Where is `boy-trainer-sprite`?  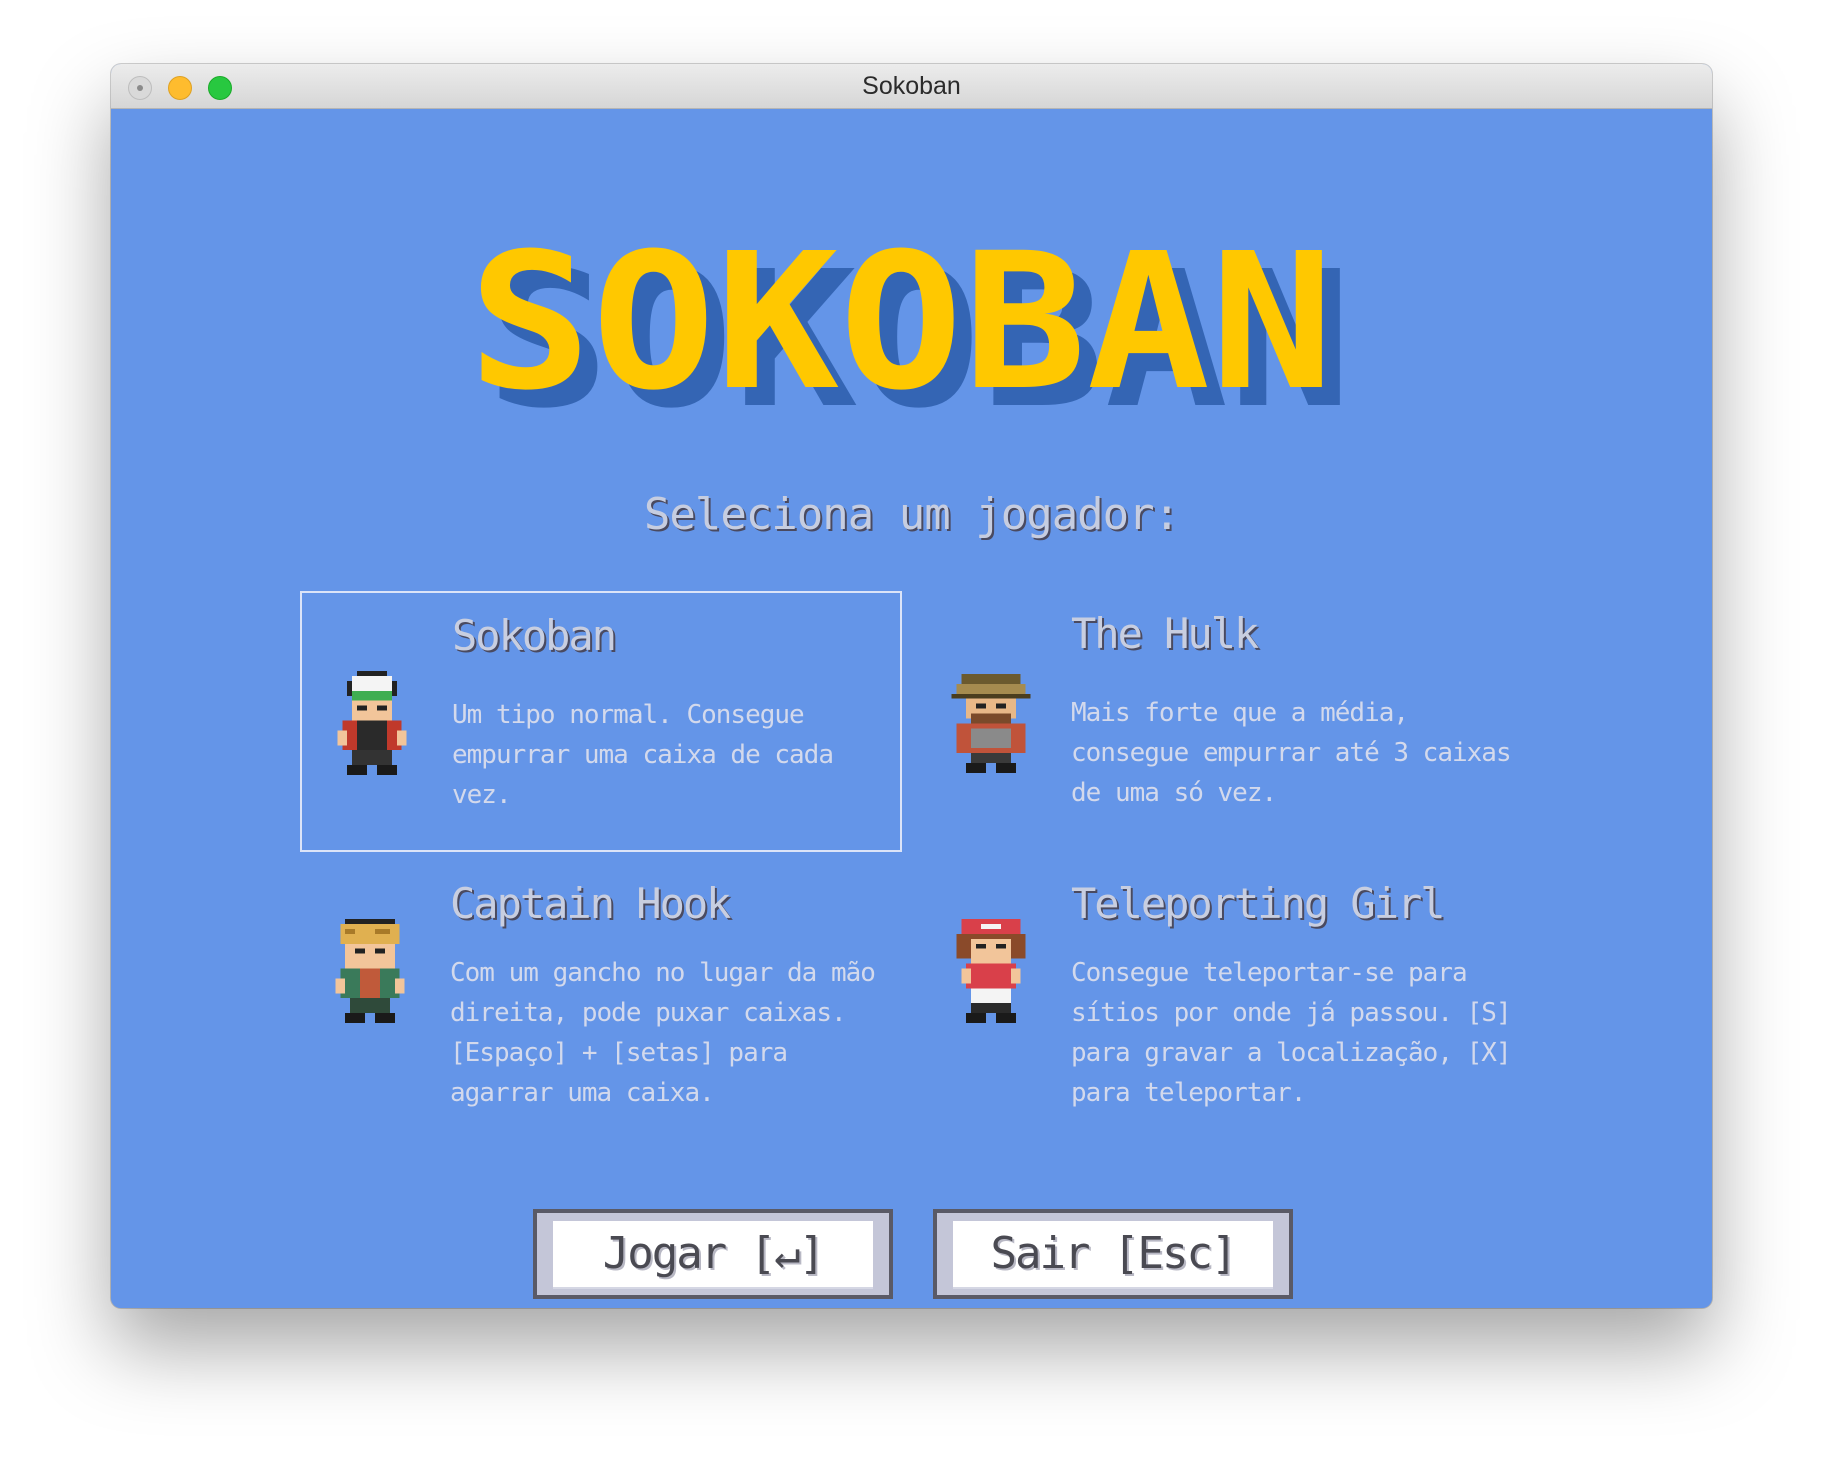
boy-trainer-sprite is located at coordinates (372, 723).